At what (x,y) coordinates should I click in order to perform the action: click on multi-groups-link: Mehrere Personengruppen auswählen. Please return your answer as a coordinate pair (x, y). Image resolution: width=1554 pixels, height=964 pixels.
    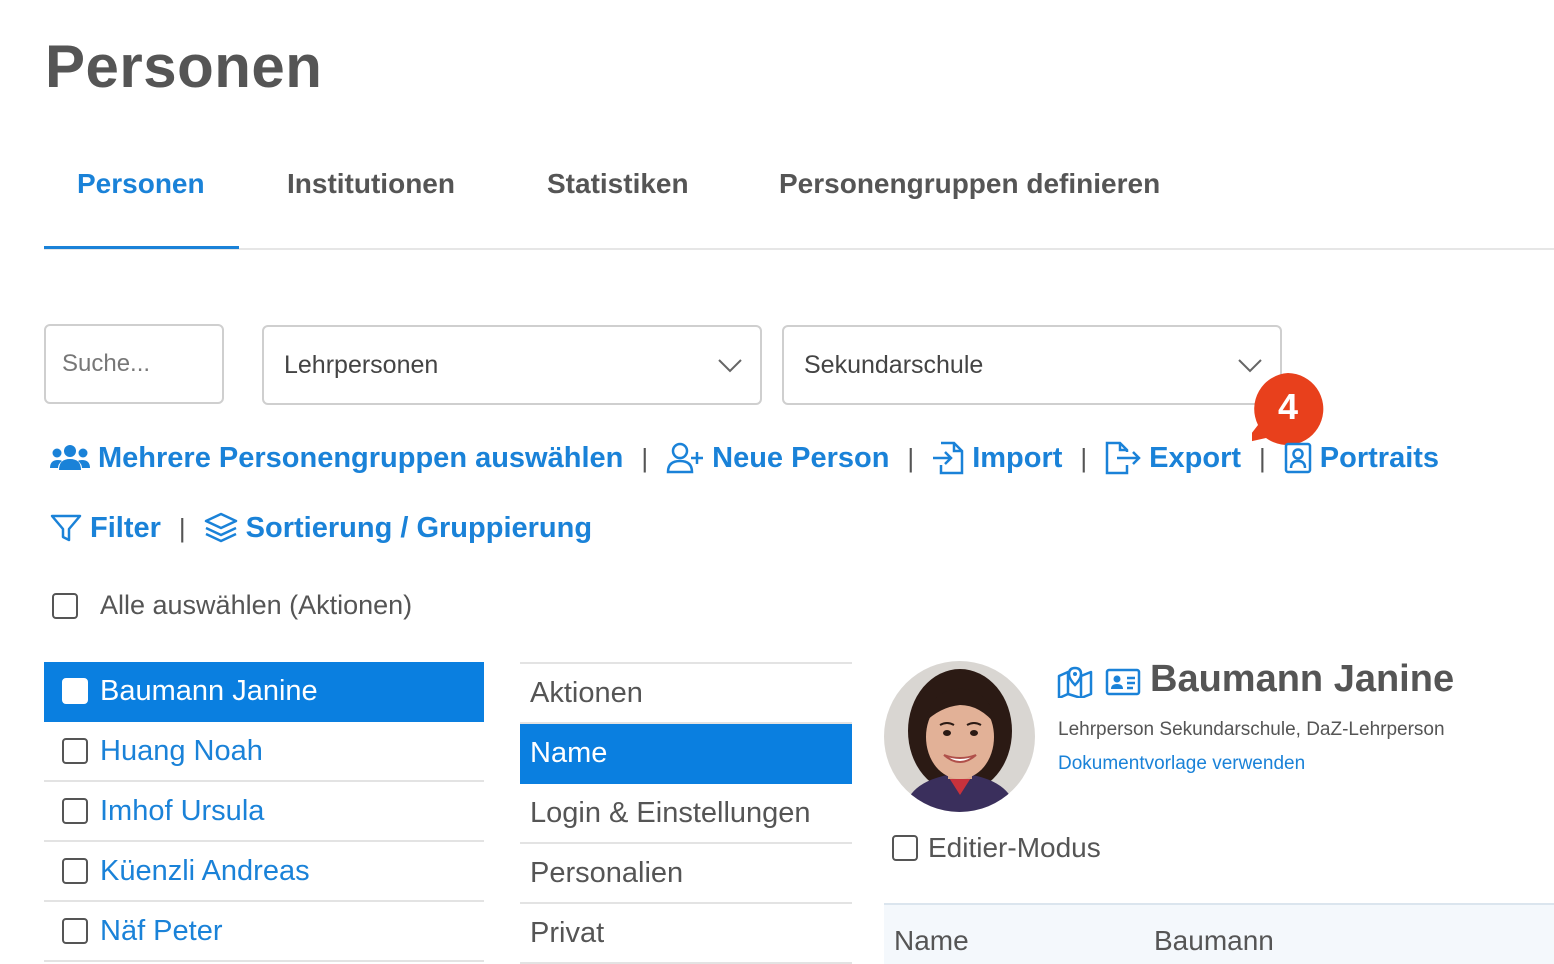
    Looking at the image, I should click on (336, 458).